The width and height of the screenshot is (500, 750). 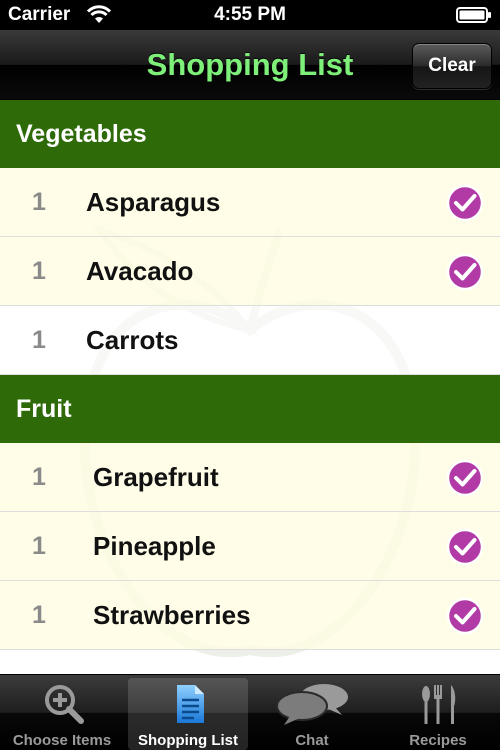 I want to click on item-name: Avacado, so click(x=140, y=271).